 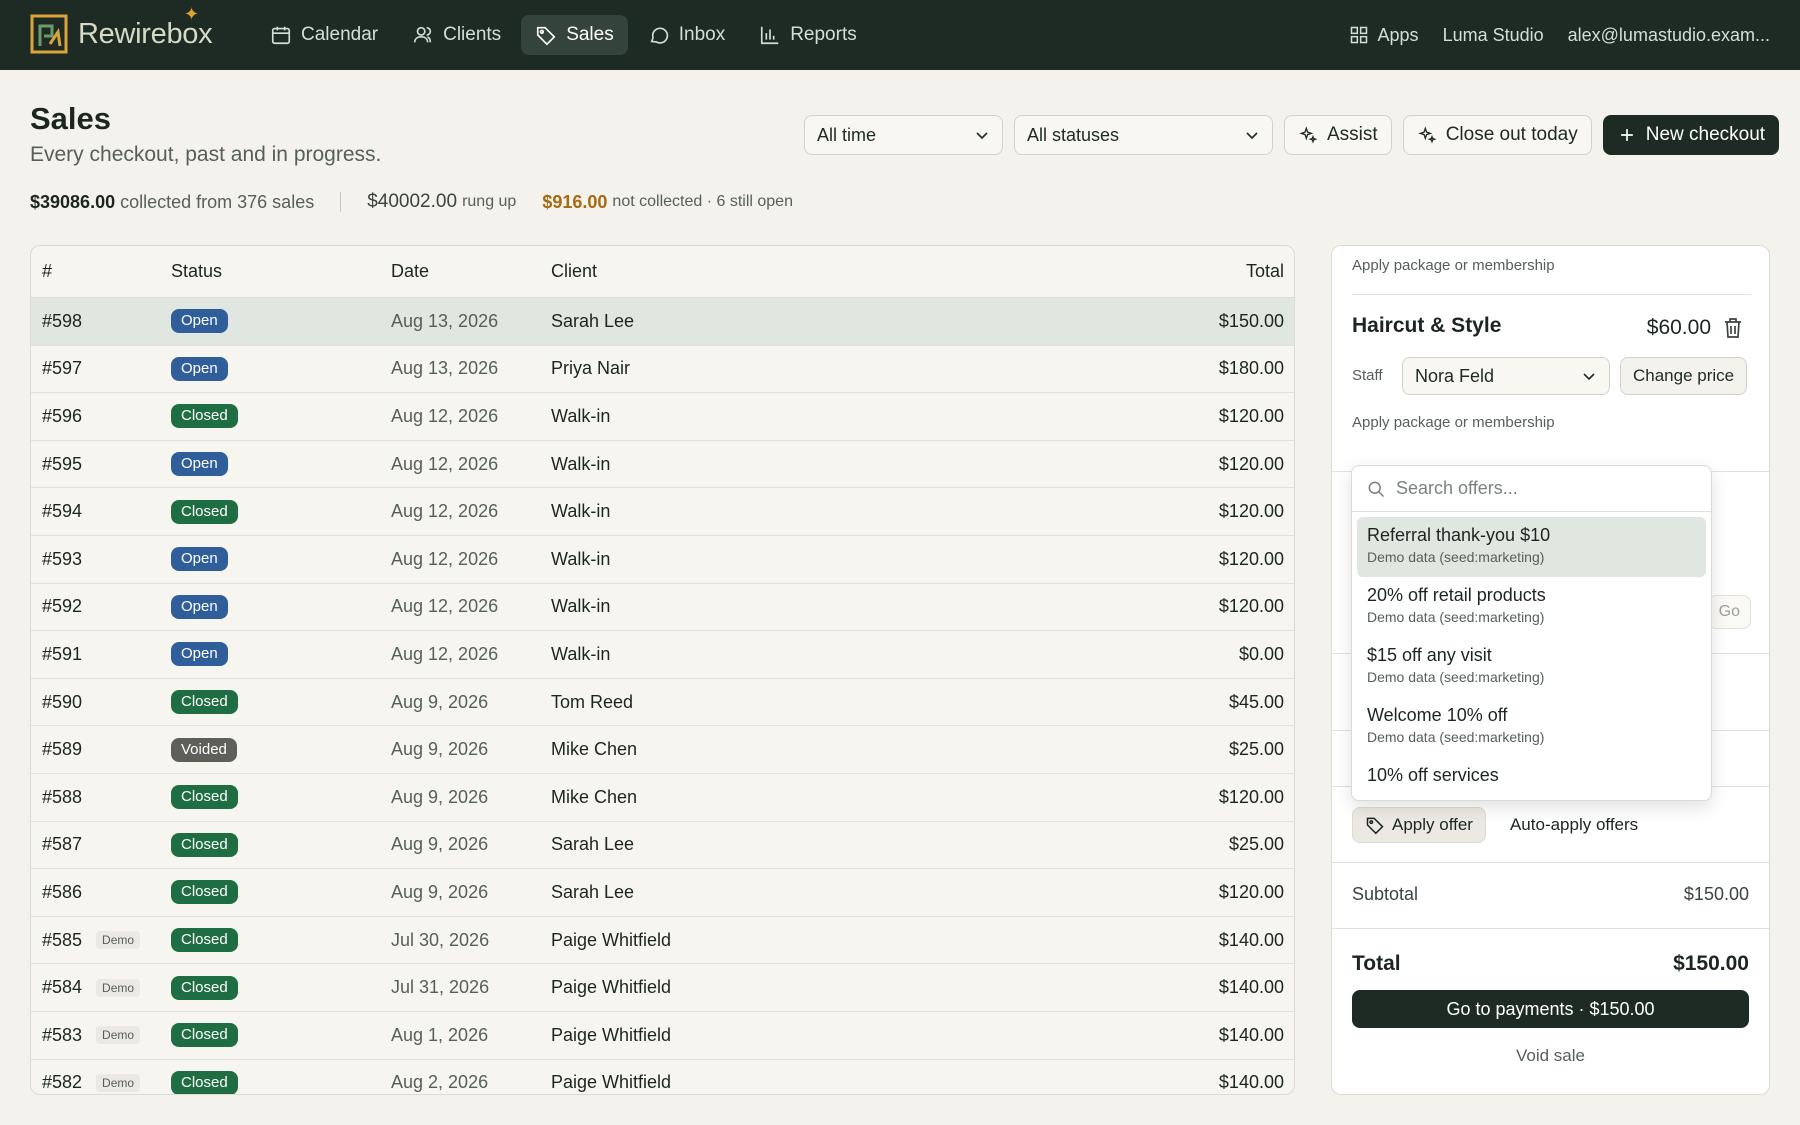 I want to click on nav-item-clients: Clients, so click(x=456, y=35).